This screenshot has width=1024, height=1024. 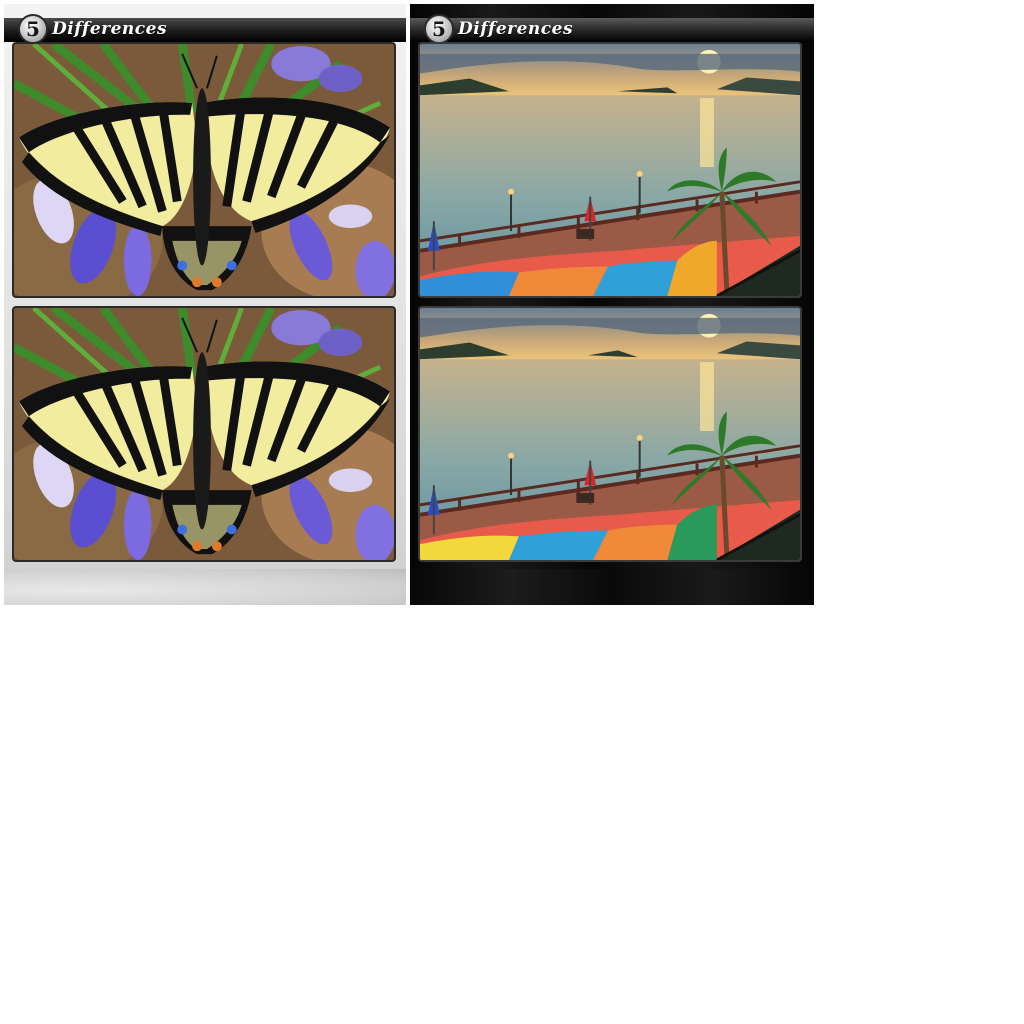 I want to click on butterfly-scene-bottom, so click(x=204, y=434).